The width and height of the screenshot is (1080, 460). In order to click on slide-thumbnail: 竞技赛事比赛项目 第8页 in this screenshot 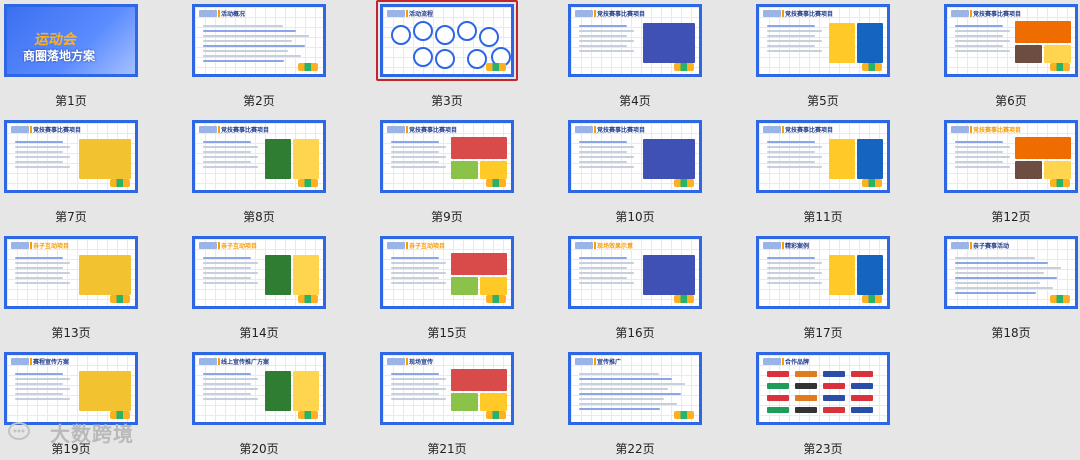, I will do `click(262, 174)`.